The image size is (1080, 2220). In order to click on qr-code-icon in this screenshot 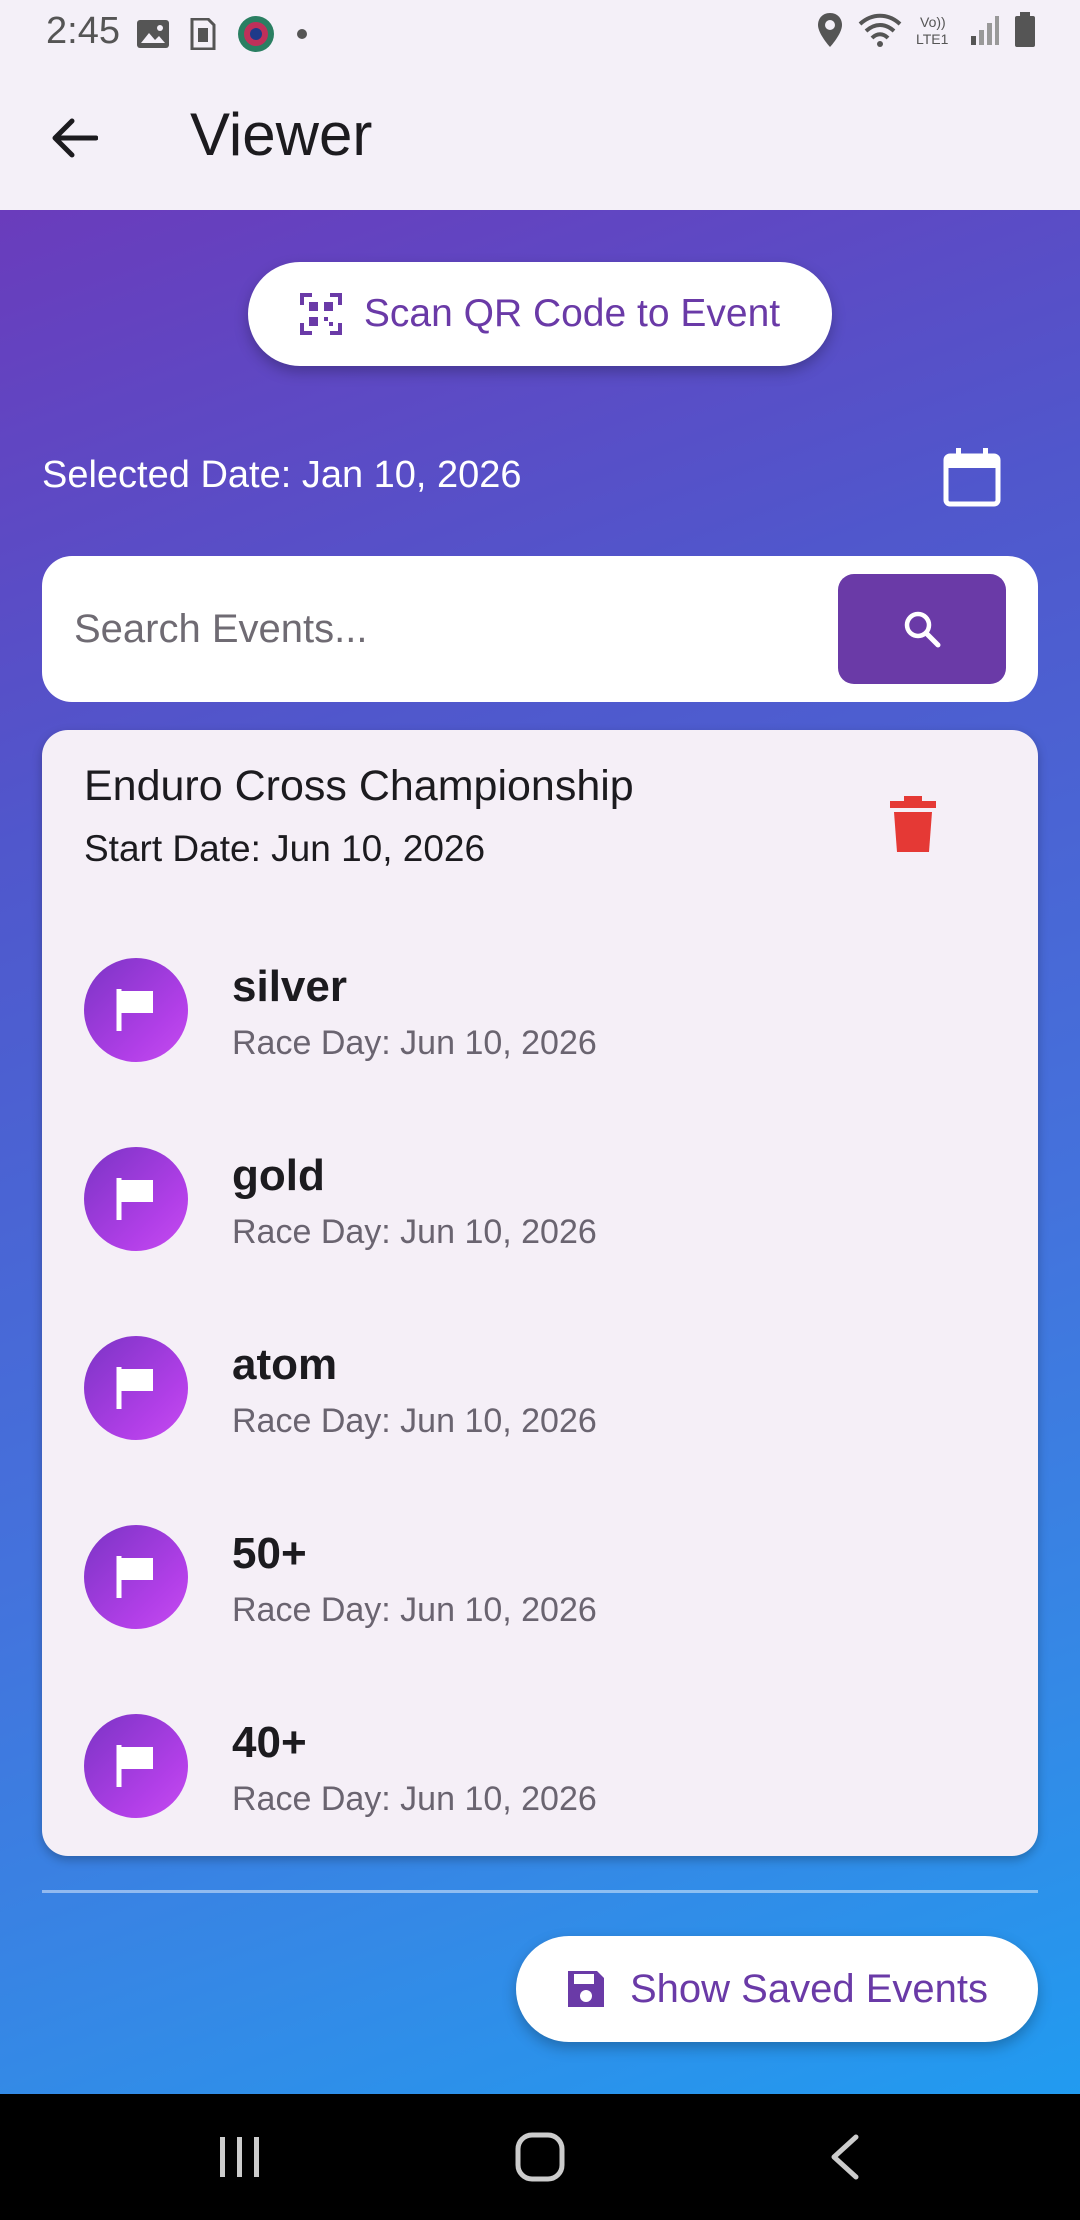, I will do `click(320, 314)`.